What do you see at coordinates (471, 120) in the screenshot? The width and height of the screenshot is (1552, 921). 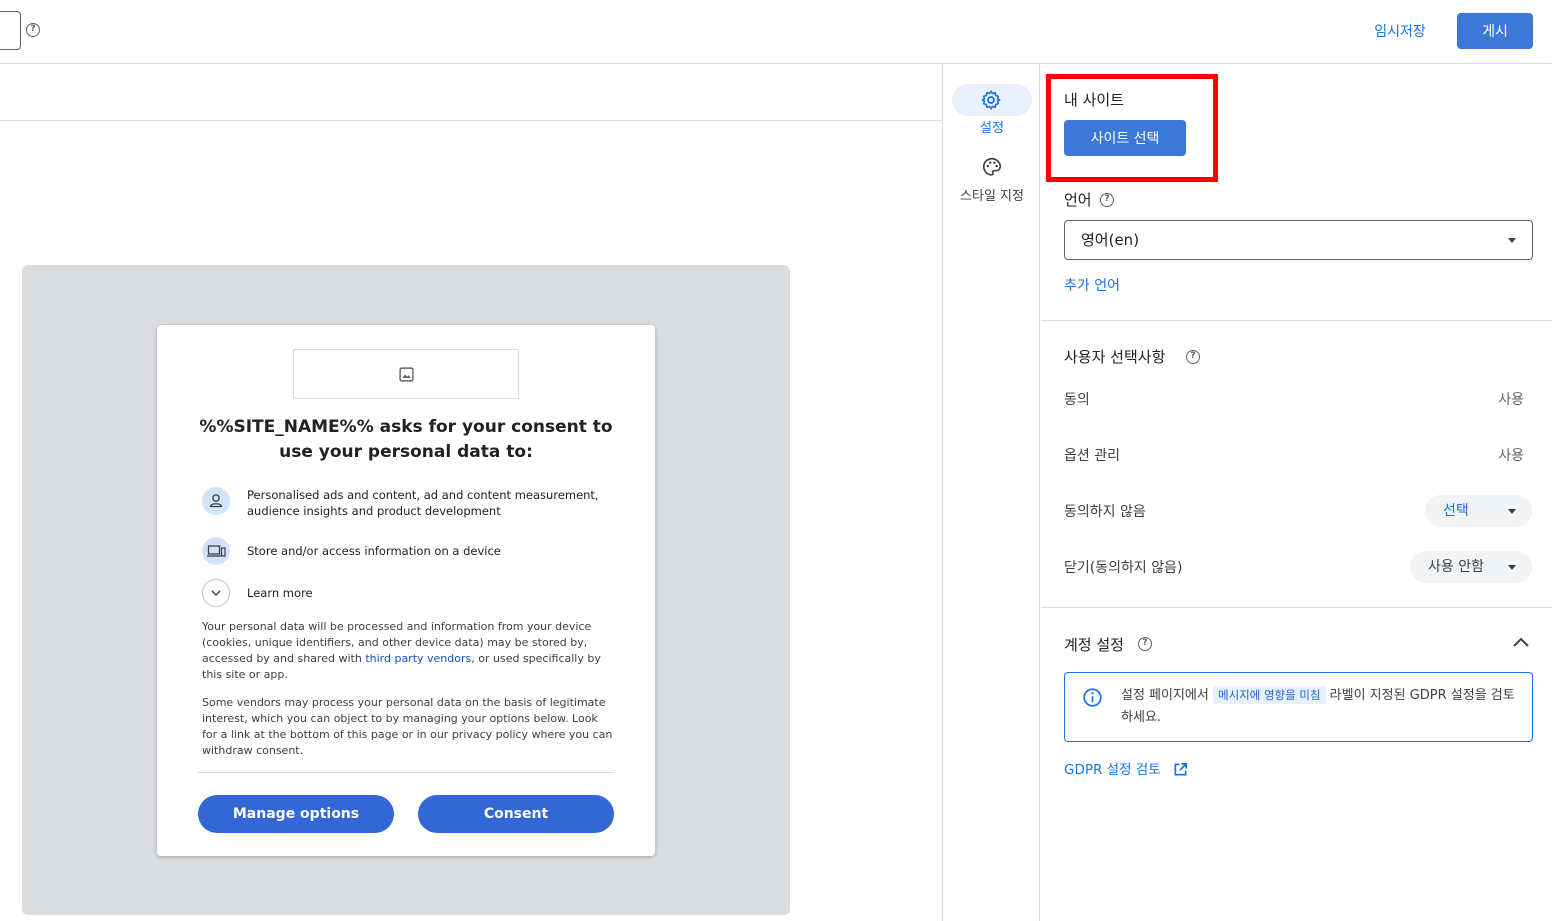 I see `canvas-divider` at bounding box center [471, 120].